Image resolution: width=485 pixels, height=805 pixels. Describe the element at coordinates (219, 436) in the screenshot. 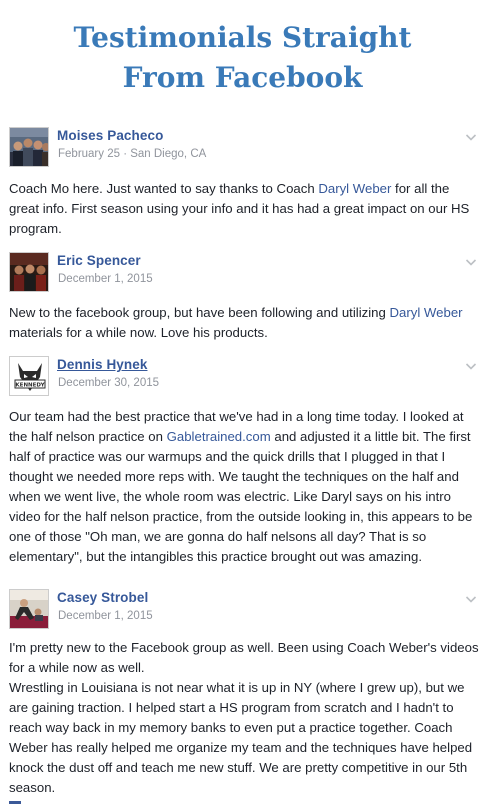

I see `website-link: Gabletrained.com` at that location.